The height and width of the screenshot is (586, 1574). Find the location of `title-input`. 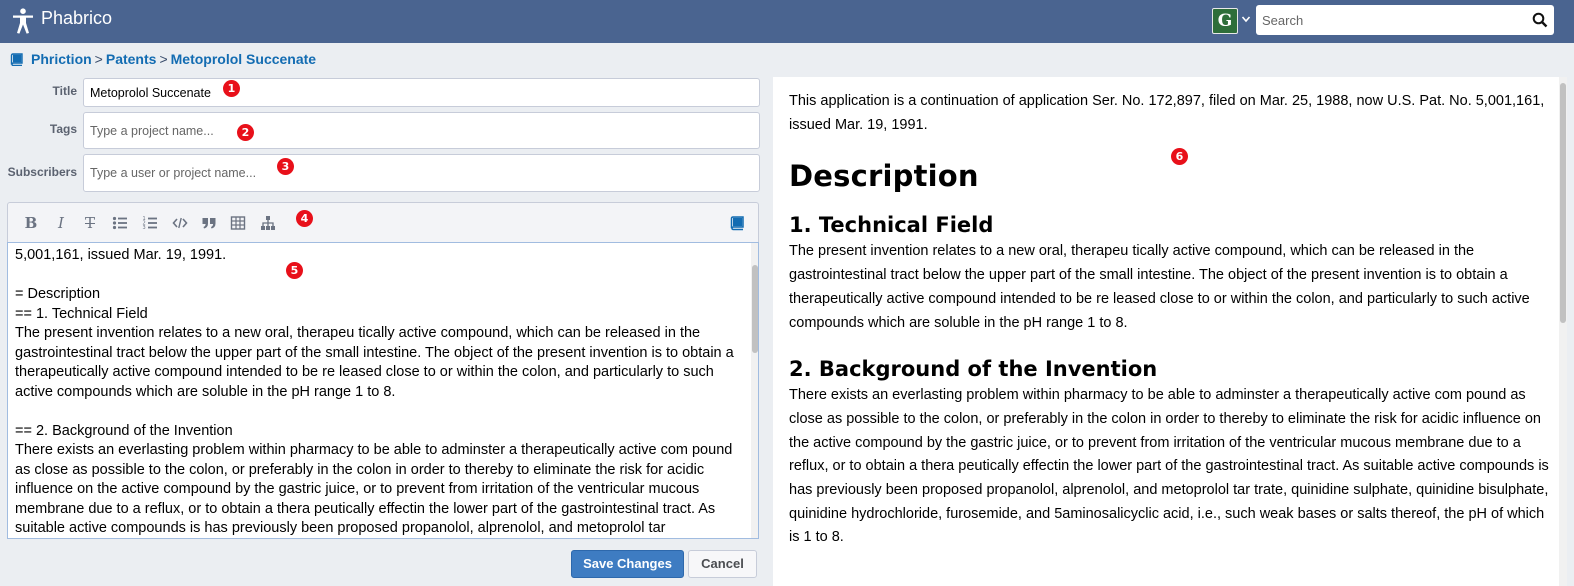

title-input is located at coordinates (421, 92).